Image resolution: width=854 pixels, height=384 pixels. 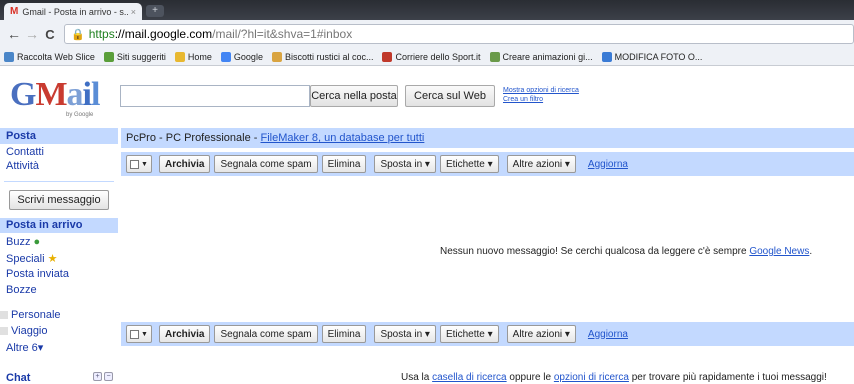 I want to click on chevron-down-icon: ▼, so click(x=144, y=164).